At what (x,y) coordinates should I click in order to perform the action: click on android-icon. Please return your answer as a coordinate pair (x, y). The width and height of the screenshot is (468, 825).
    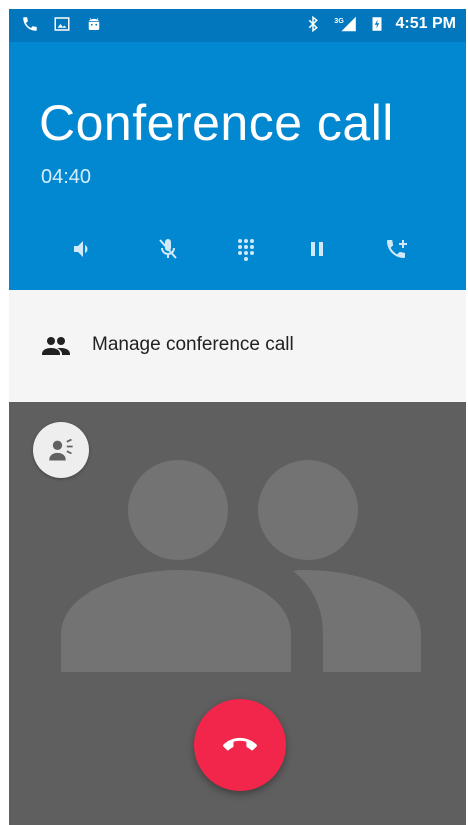
    Looking at the image, I should click on (94, 24).